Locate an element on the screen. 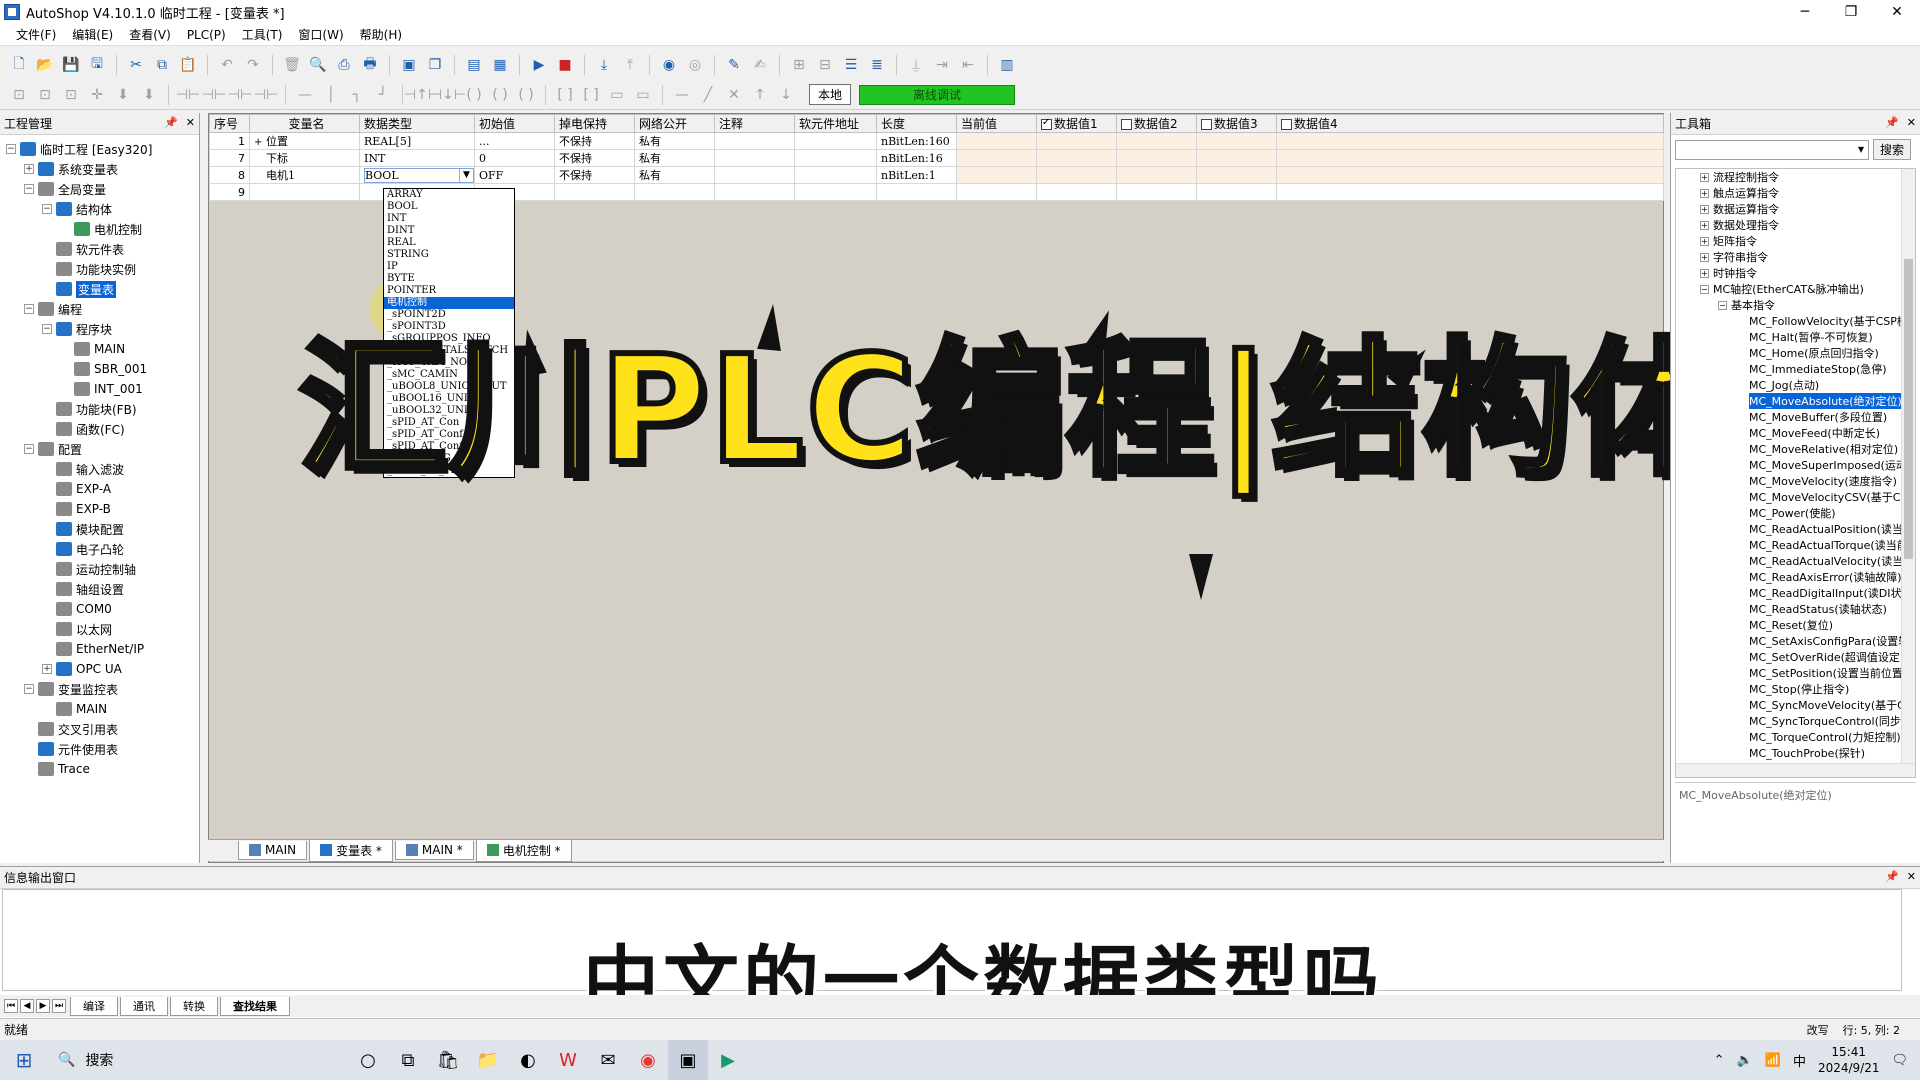  edit-mode-icon: ✎ is located at coordinates (734, 65).